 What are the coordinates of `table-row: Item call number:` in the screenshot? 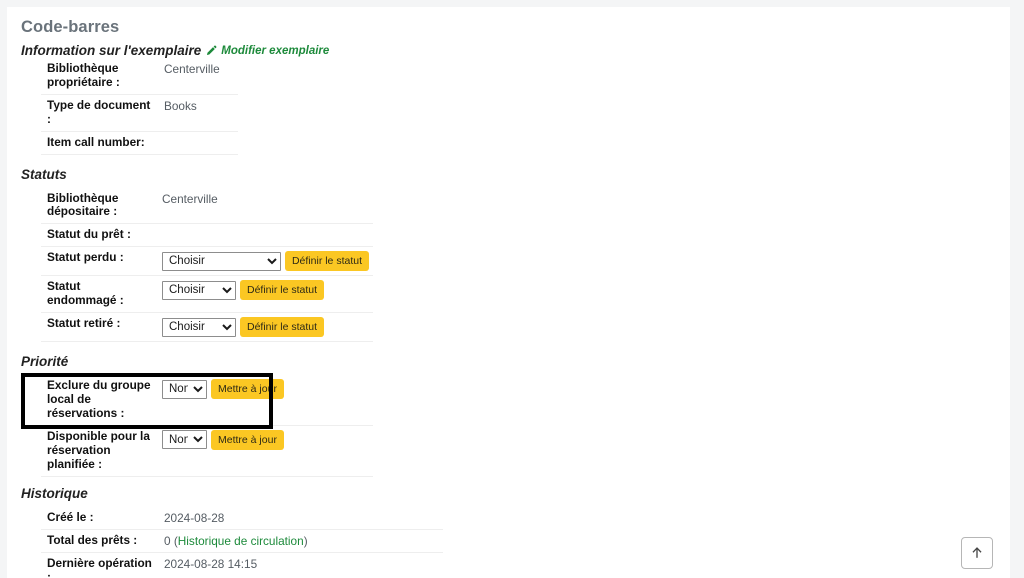 It's located at (139, 143).